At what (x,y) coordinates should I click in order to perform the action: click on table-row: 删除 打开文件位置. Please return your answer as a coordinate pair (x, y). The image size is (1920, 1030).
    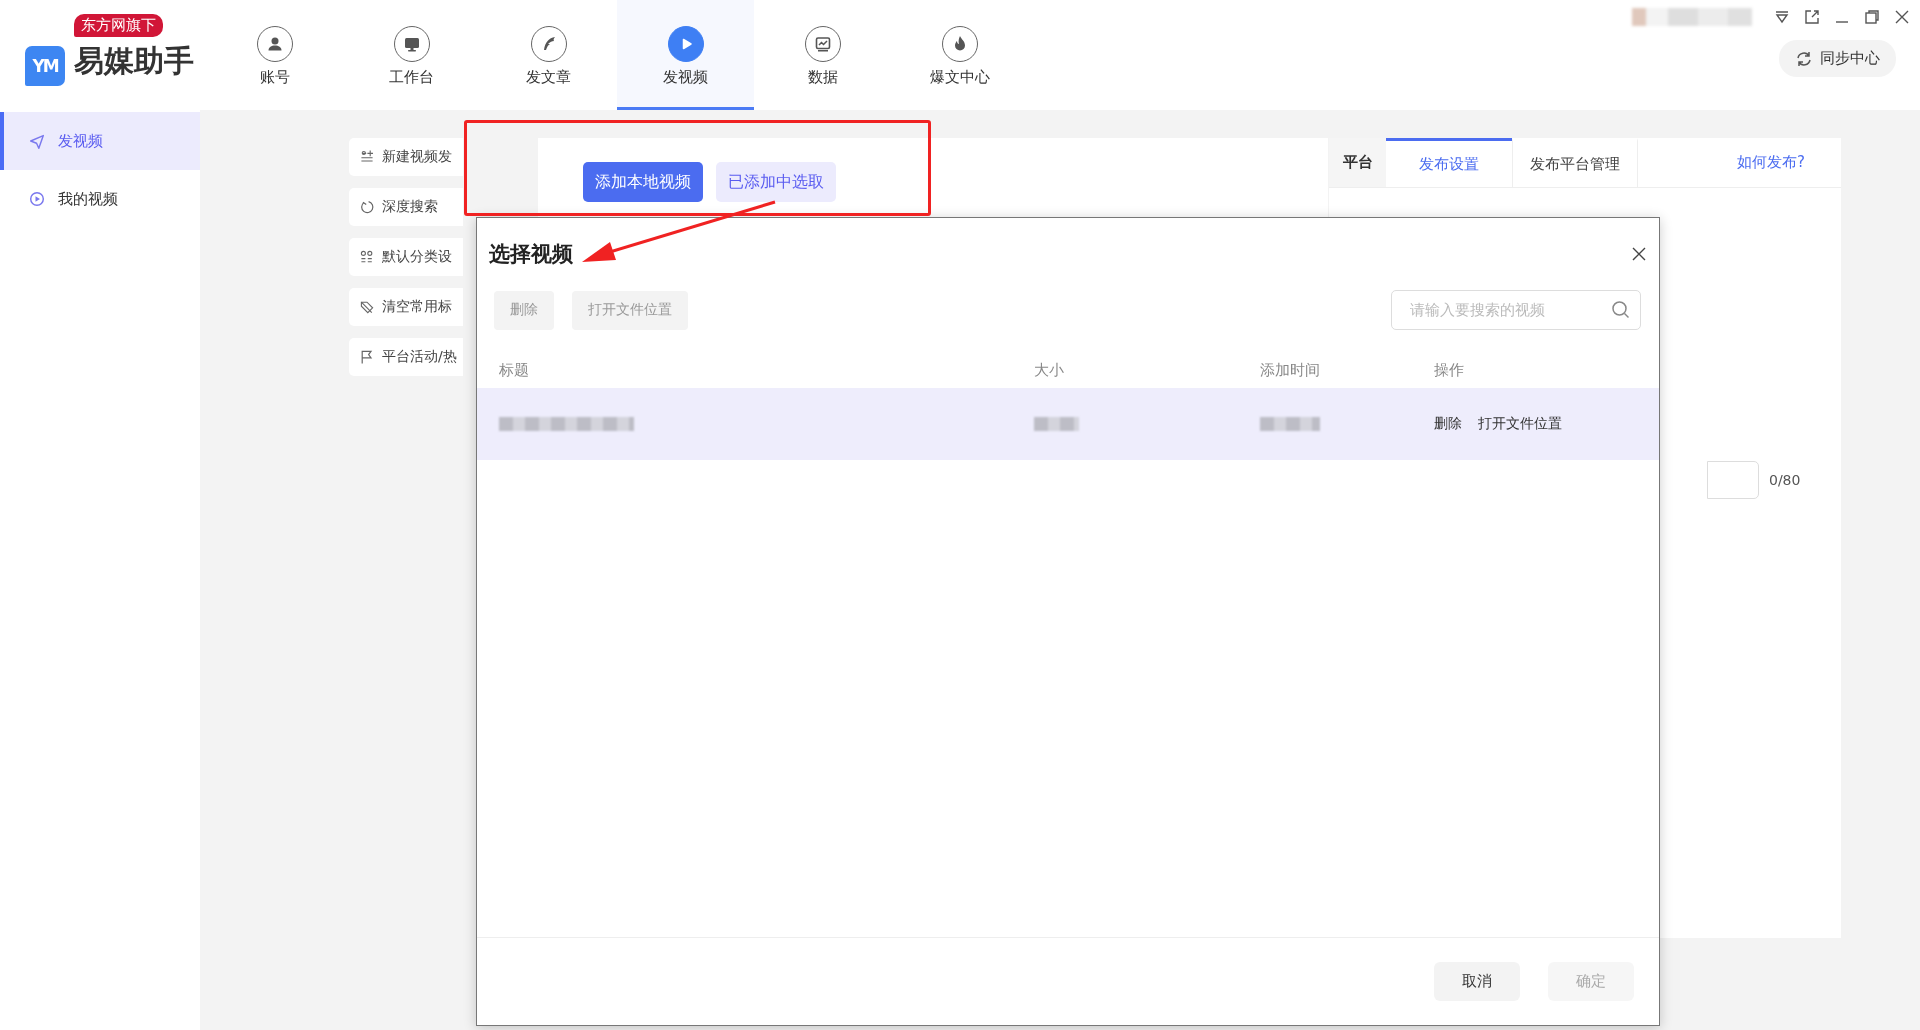
    Looking at the image, I should click on (1068, 424).